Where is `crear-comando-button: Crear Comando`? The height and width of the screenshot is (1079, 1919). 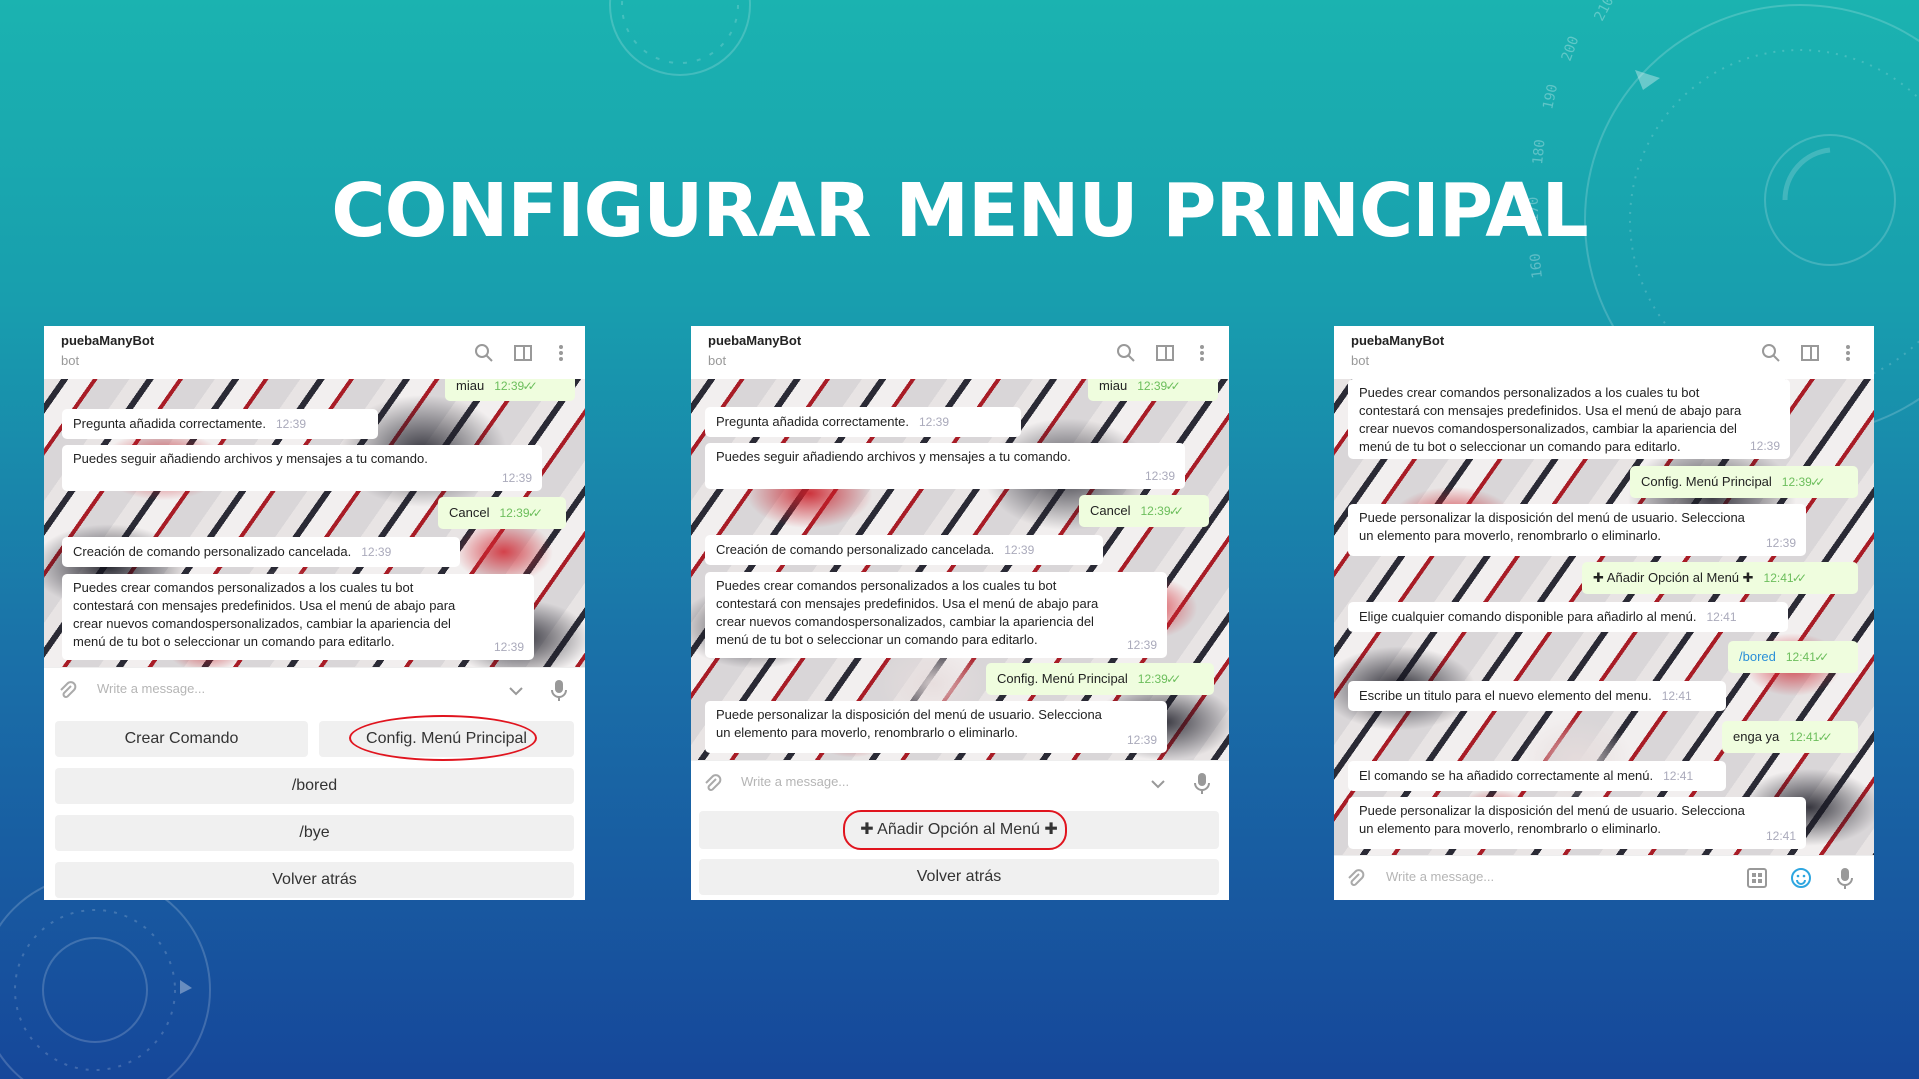
crear-comando-button: Crear Comando is located at coordinates (181, 739).